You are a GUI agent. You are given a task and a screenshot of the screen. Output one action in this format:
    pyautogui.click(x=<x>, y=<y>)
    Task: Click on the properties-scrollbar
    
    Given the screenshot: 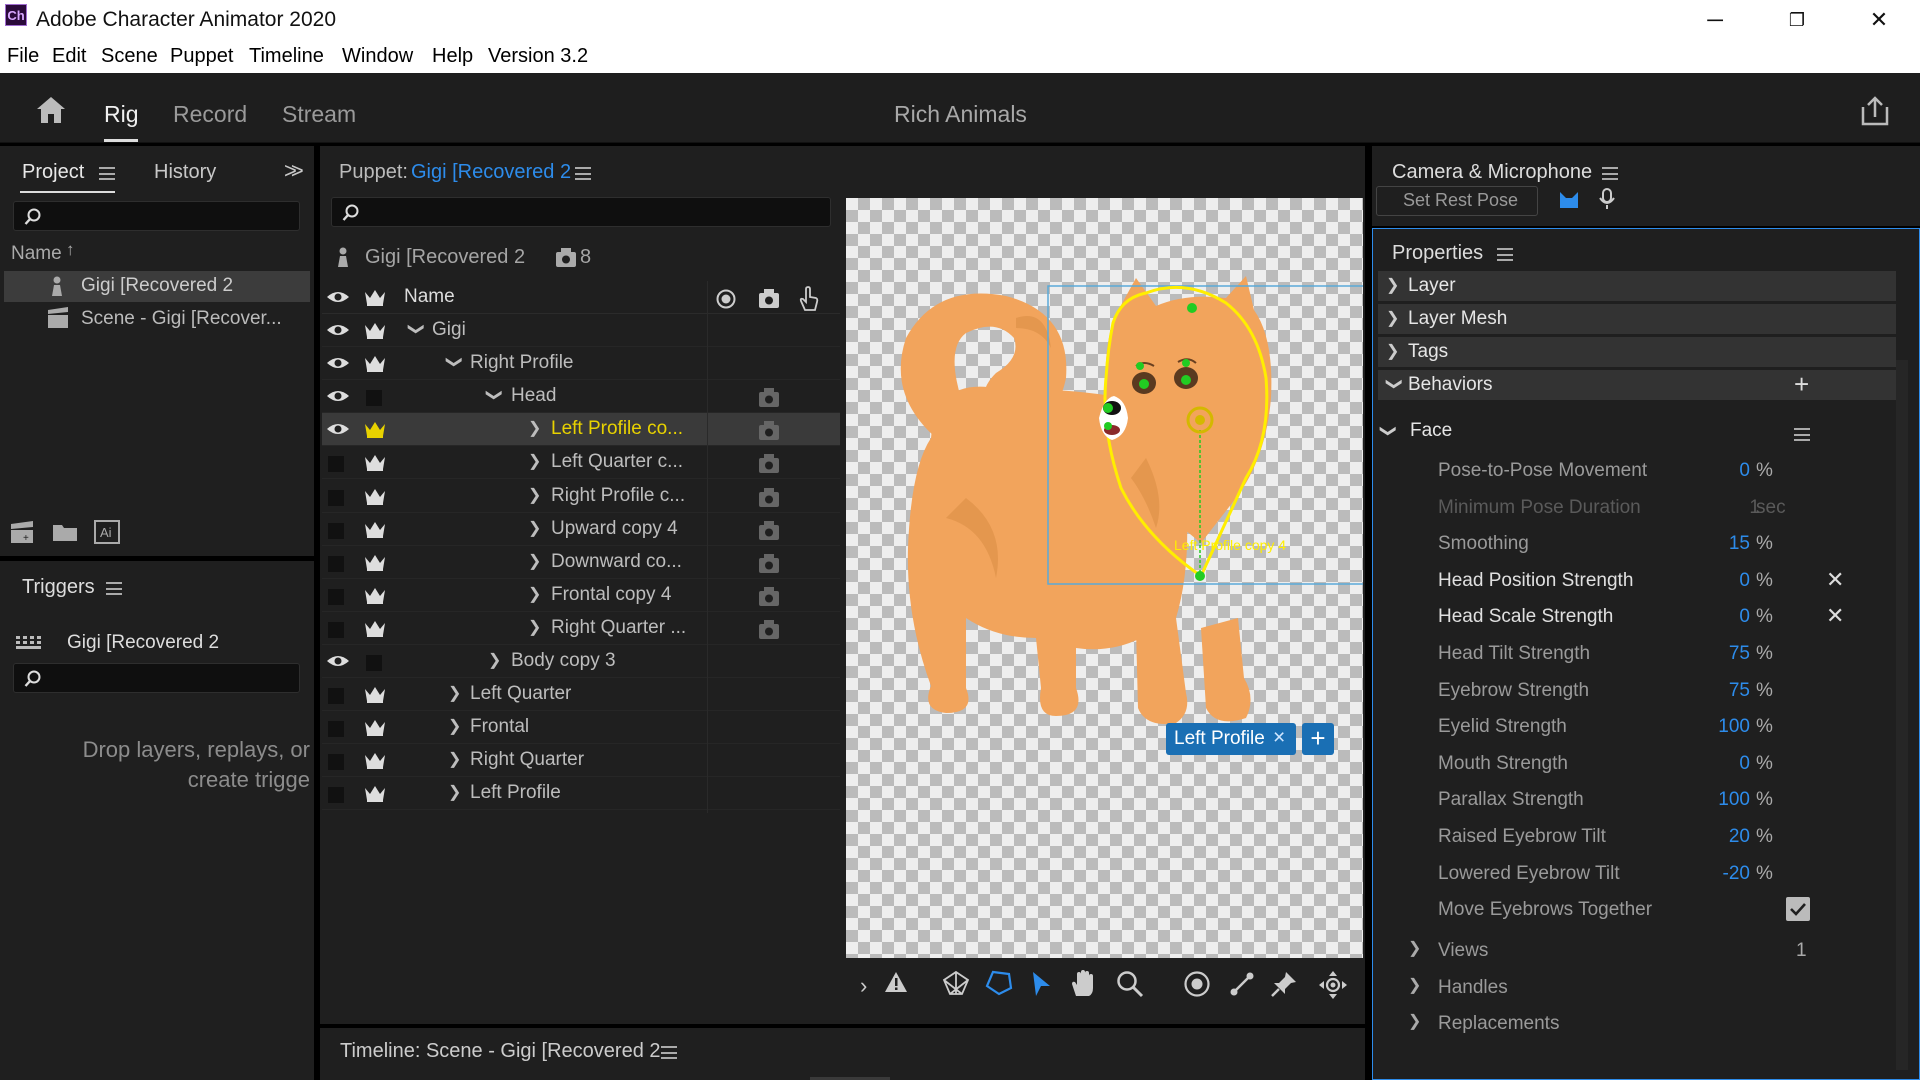 What is the action you would take?
    pyautogui.click(x=1902, y=715)
    